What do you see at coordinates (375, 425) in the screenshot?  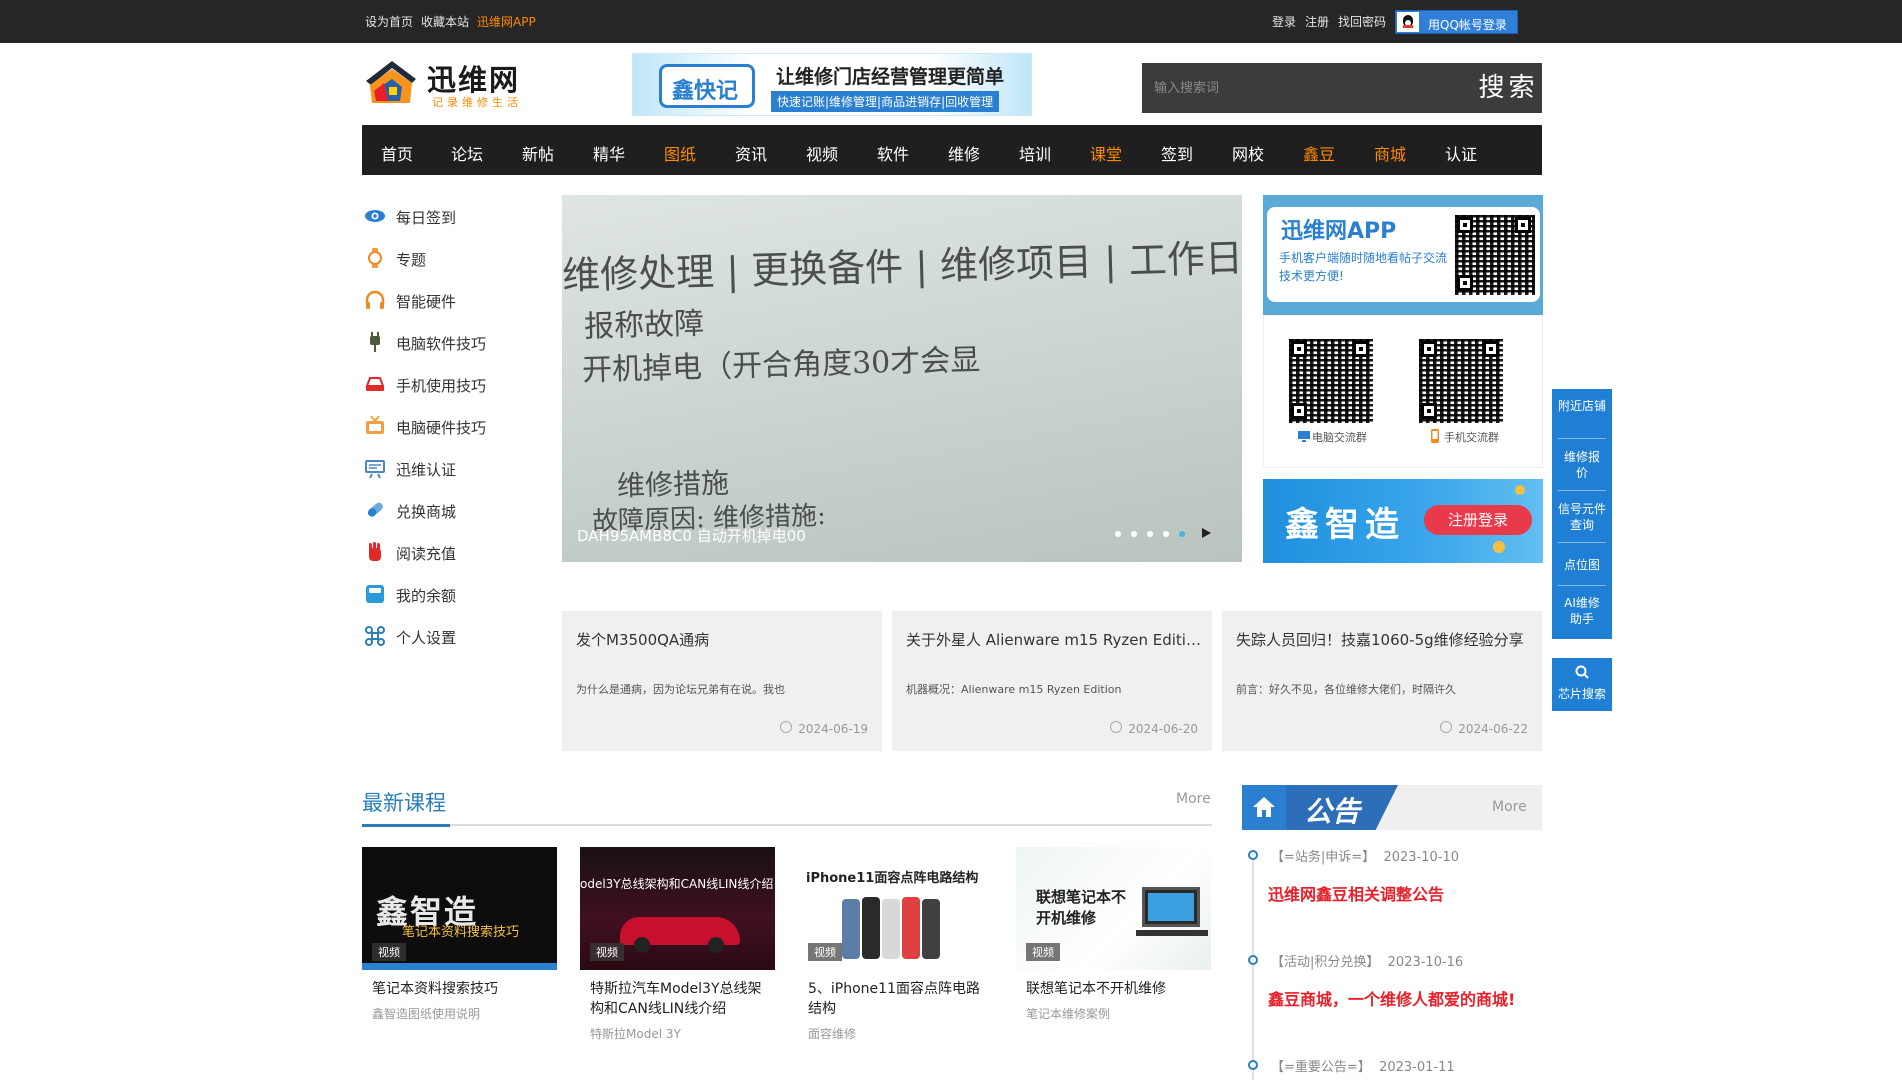 I see `tv-icon` at bounding box center [375, 425].